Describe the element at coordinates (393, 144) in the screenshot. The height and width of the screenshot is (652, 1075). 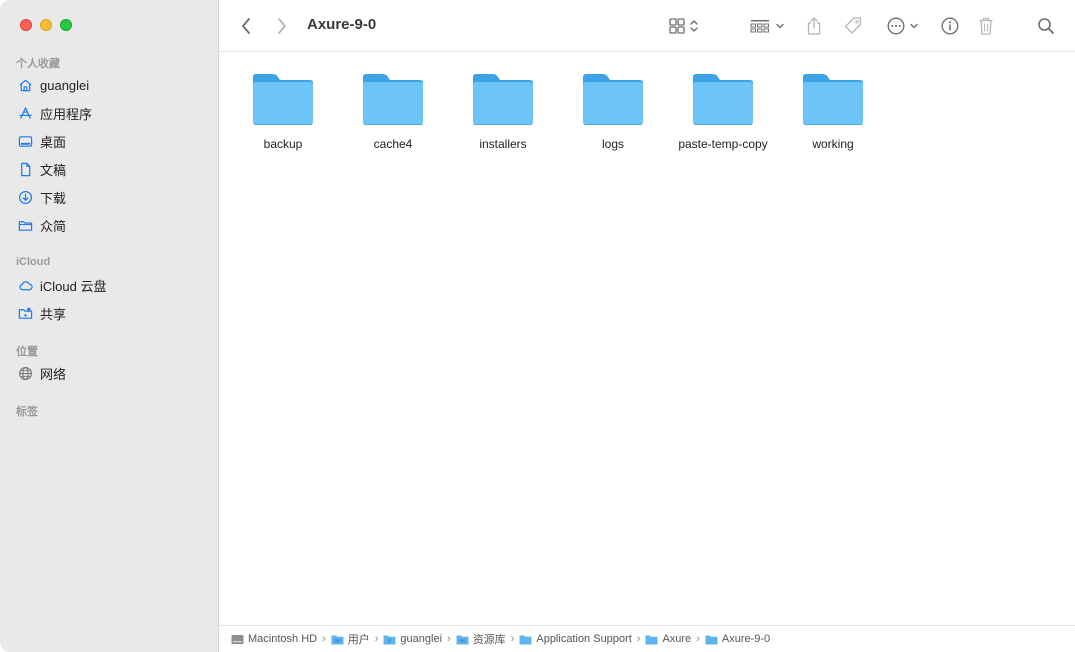
I see `folder-name: cache4` at that location.